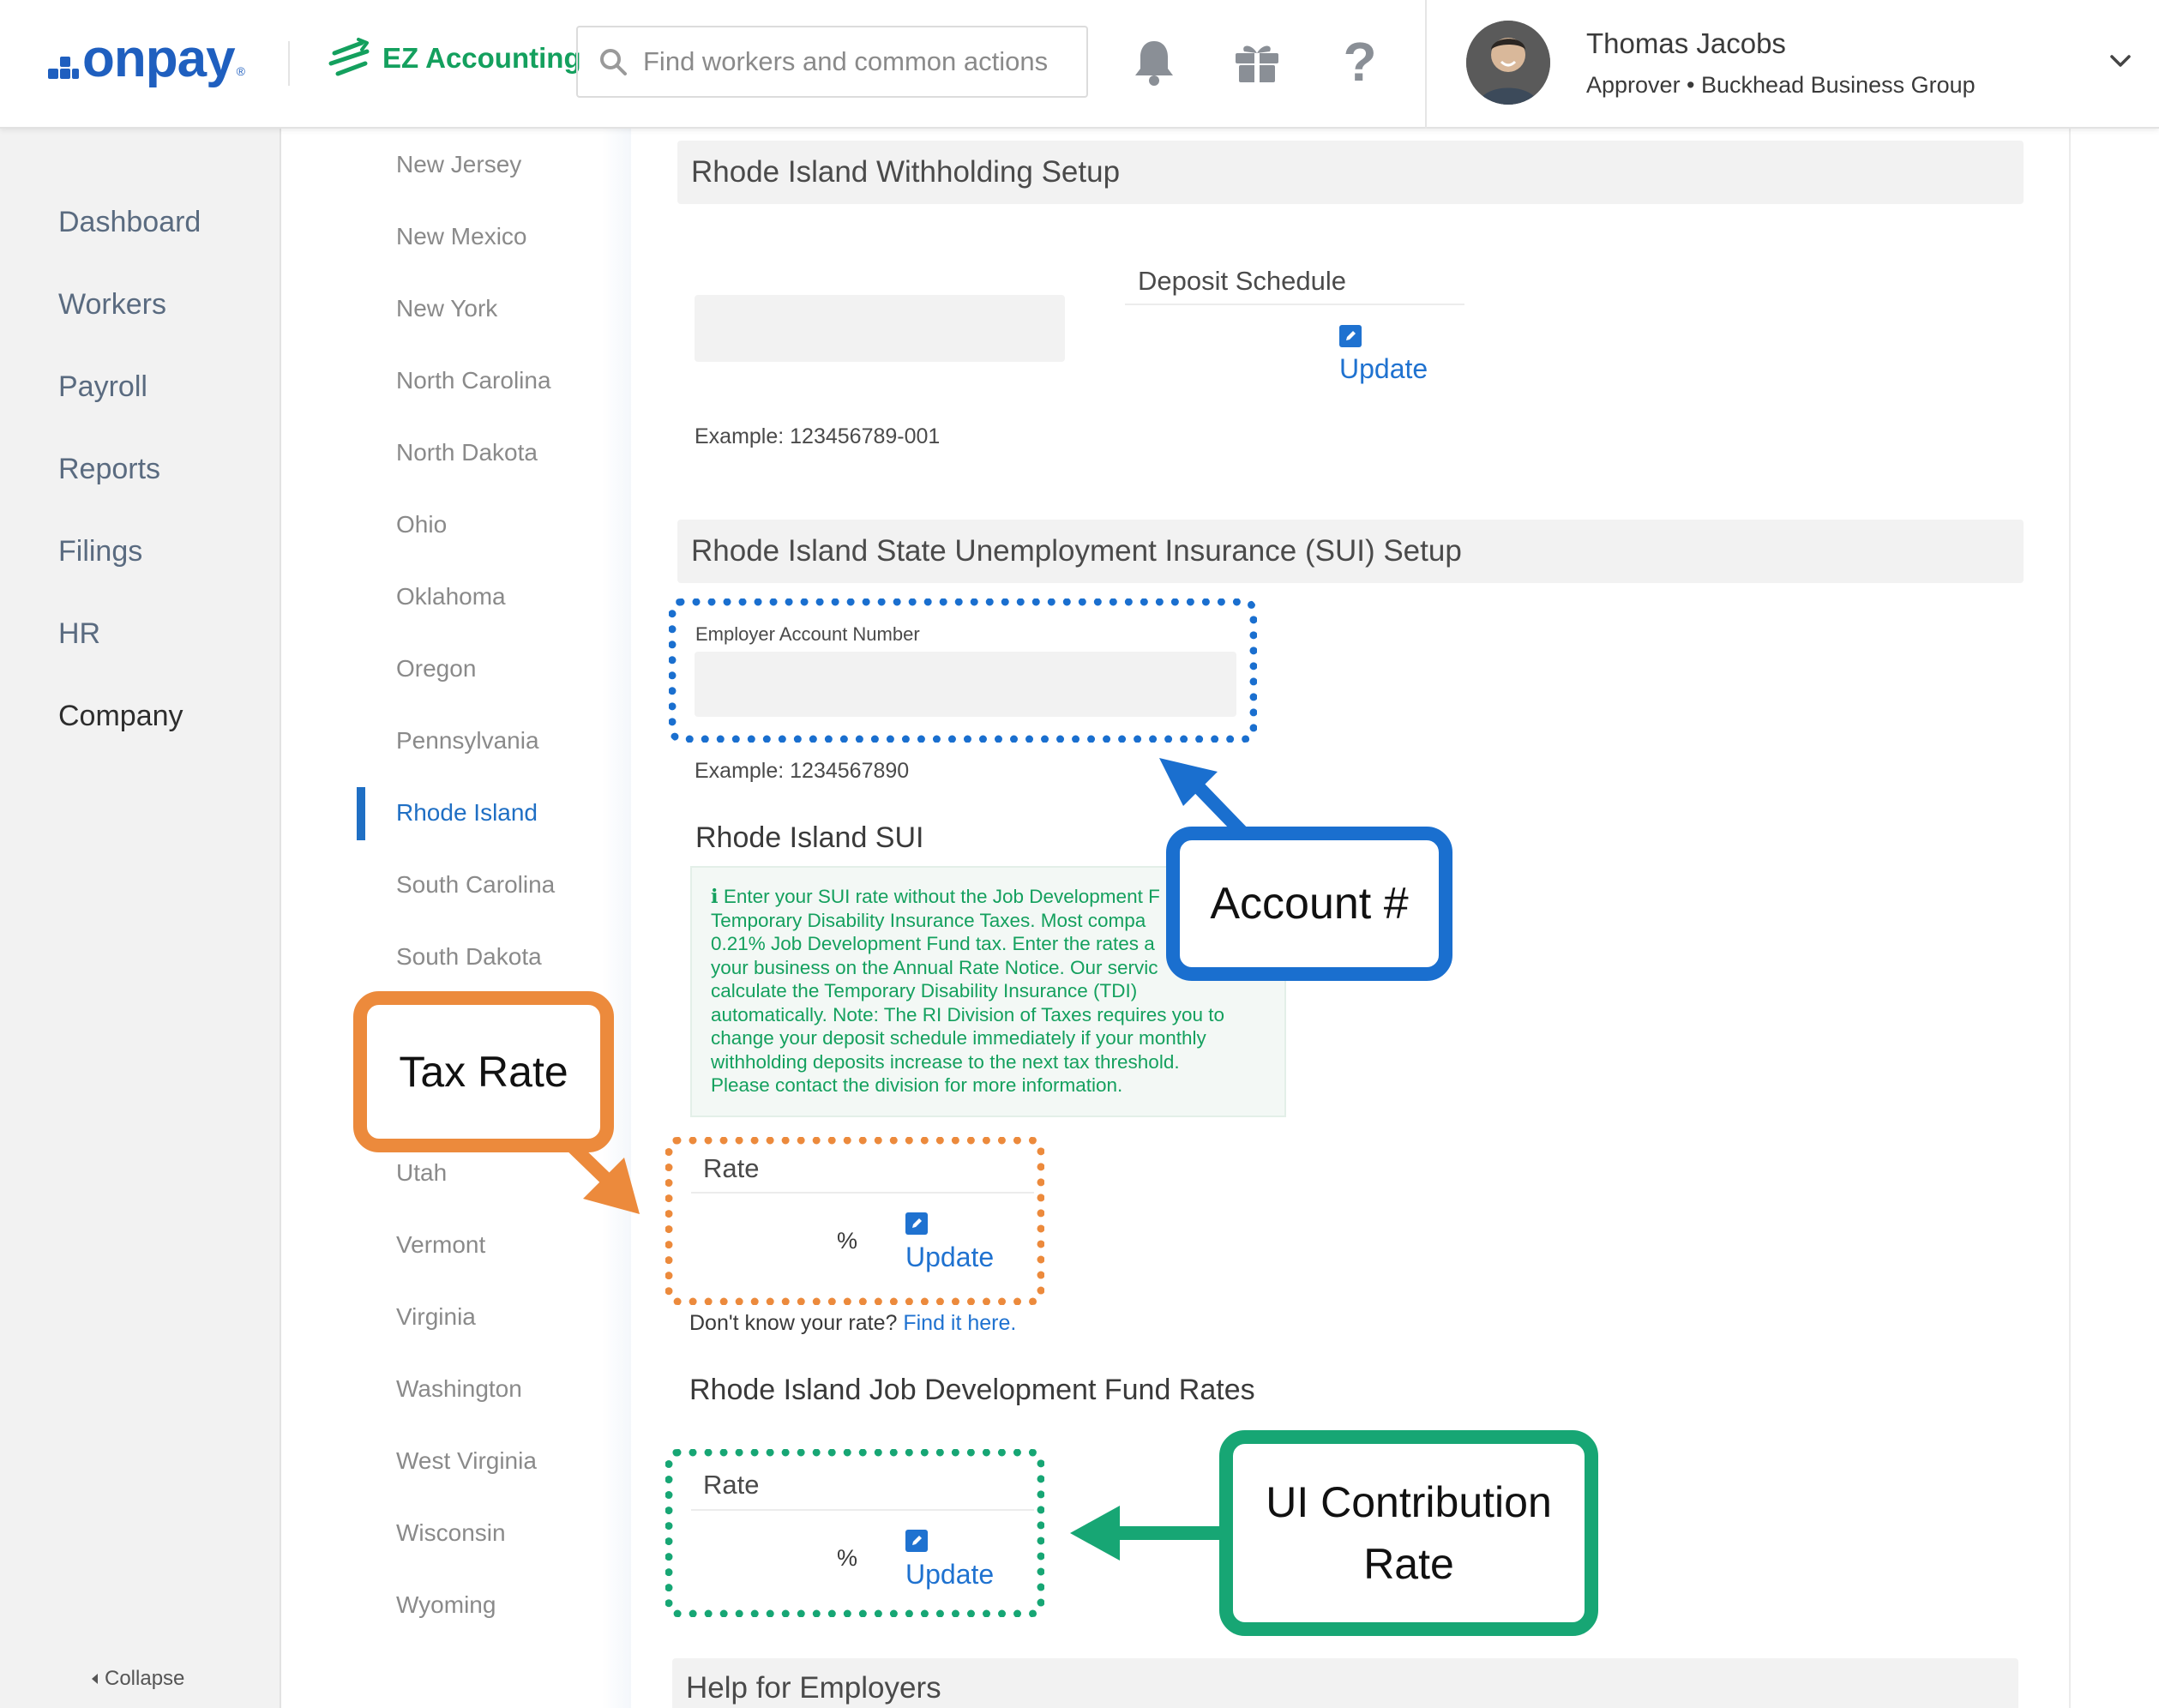  I want to click on help-icon: ?, so click(1360, 62).